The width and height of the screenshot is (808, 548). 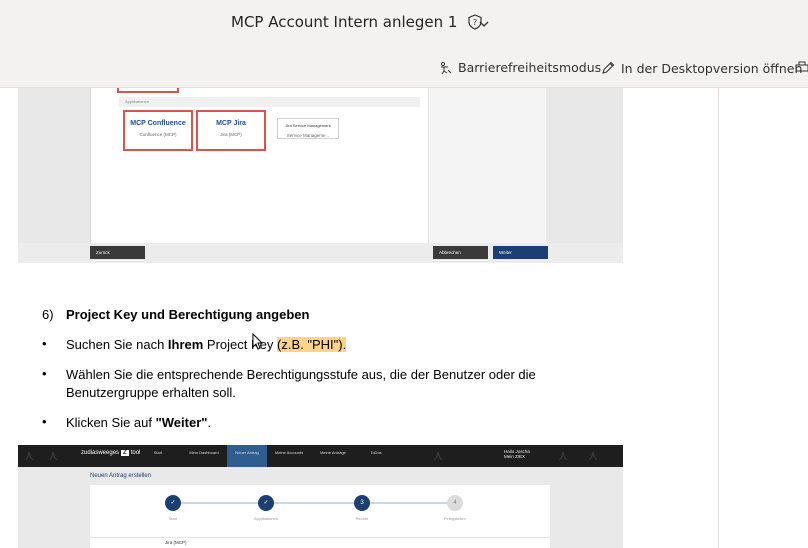 What do you see at coordinates (111, 422) in the screenshot?
I see `text-run: Klicken Sie auf` at bounding box center [111, 422].